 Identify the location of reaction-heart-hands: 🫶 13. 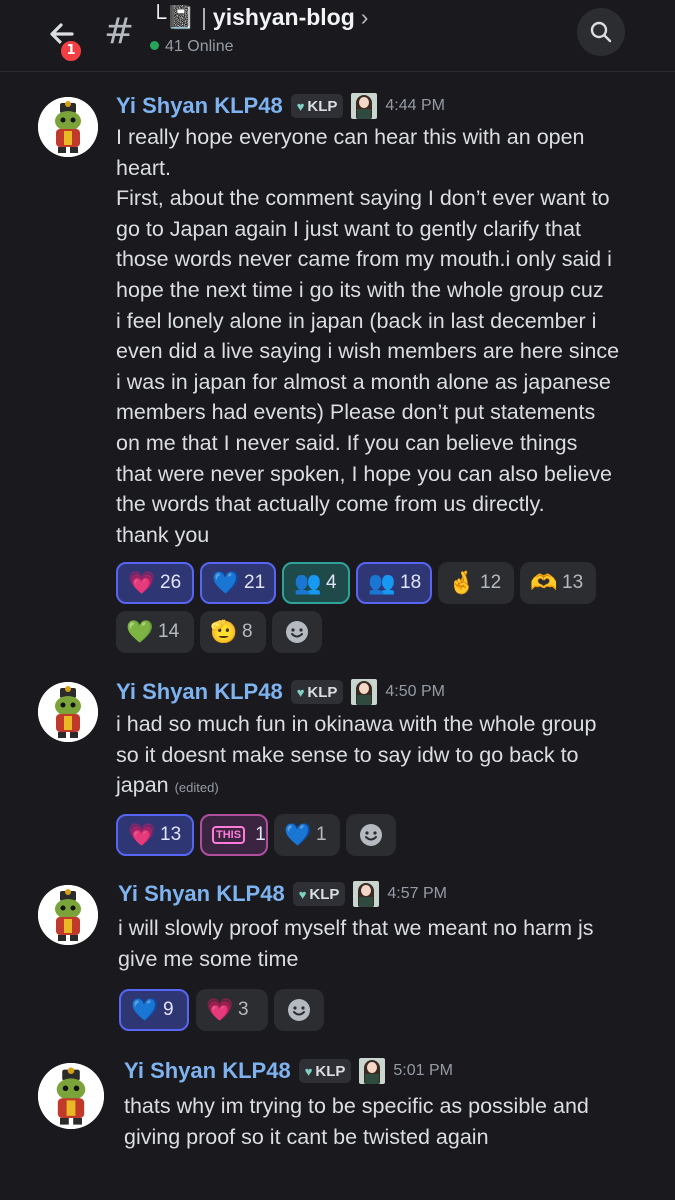
(558, 583).